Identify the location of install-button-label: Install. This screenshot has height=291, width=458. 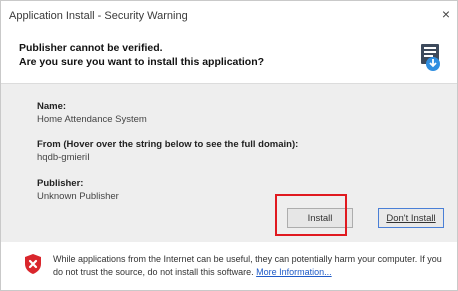
(320, 218).